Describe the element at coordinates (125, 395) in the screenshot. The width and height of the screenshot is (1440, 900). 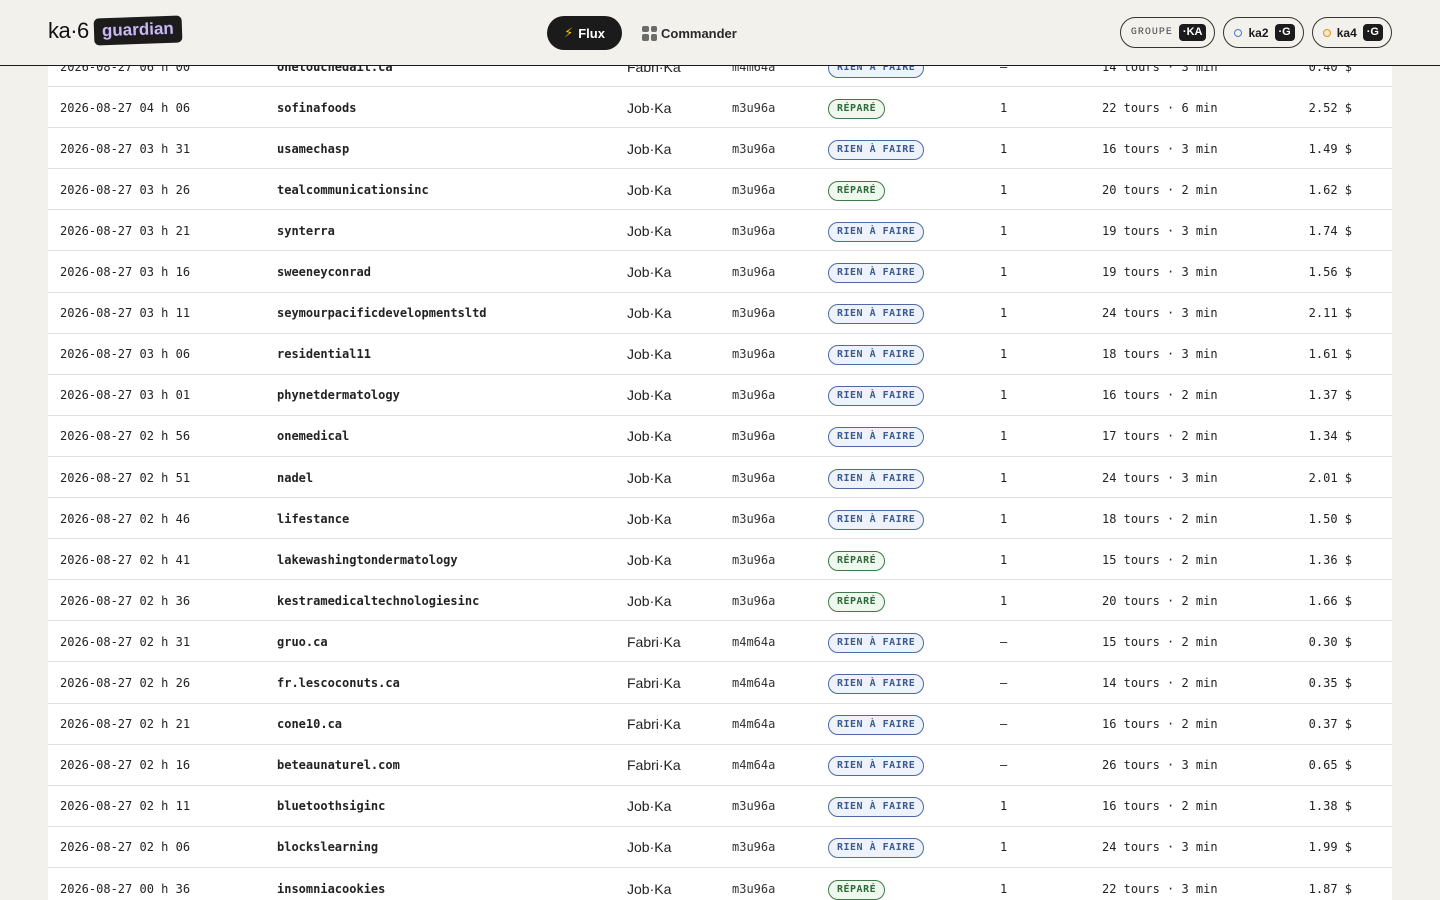
I see `run-time: 2026-08-27 03 h 01` at that location.